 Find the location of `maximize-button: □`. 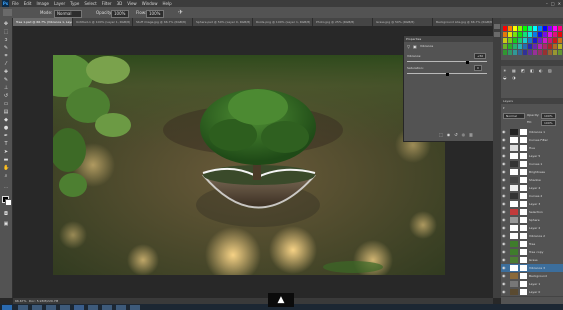

maximize-button: □ is located at coordinates (553, 3).